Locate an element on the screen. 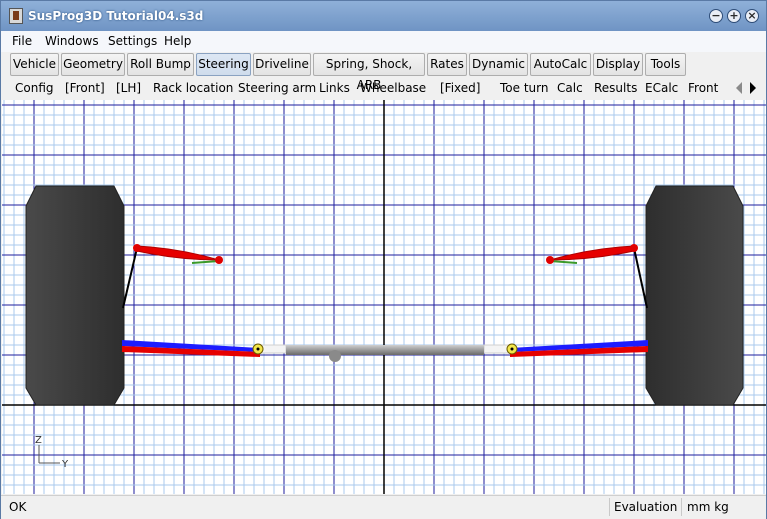 Image resolution: width=767 pixels, height=519 pixels. scroll-right-icon is located at coordinates (753, 88).